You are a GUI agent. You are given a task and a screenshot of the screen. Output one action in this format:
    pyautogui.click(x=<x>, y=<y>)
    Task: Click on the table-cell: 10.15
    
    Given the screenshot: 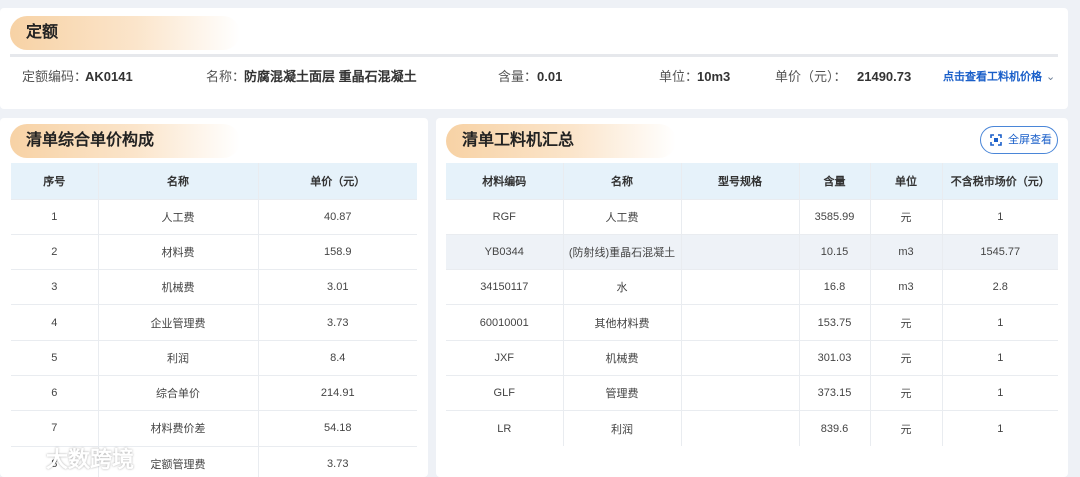 What is the action you would take?
    pyautogui.click(x=835, y=251)
    